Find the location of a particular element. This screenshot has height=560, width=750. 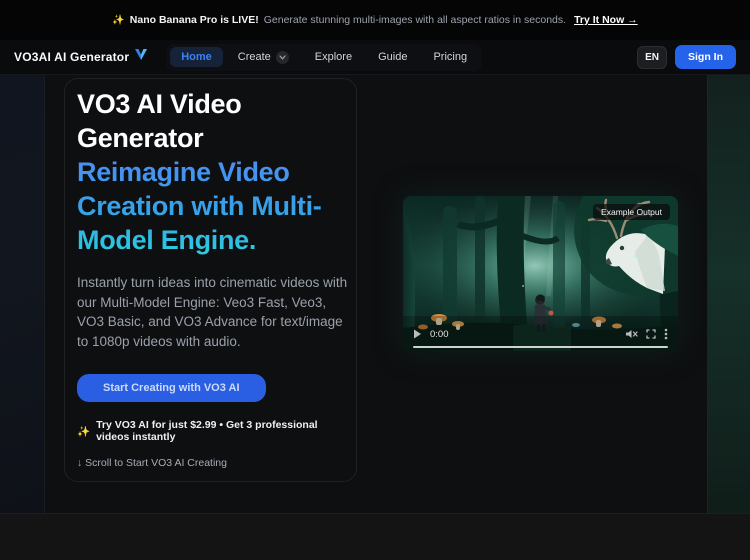

example-video-player: Example Output 0:00 is located at coordinates (540, 273).